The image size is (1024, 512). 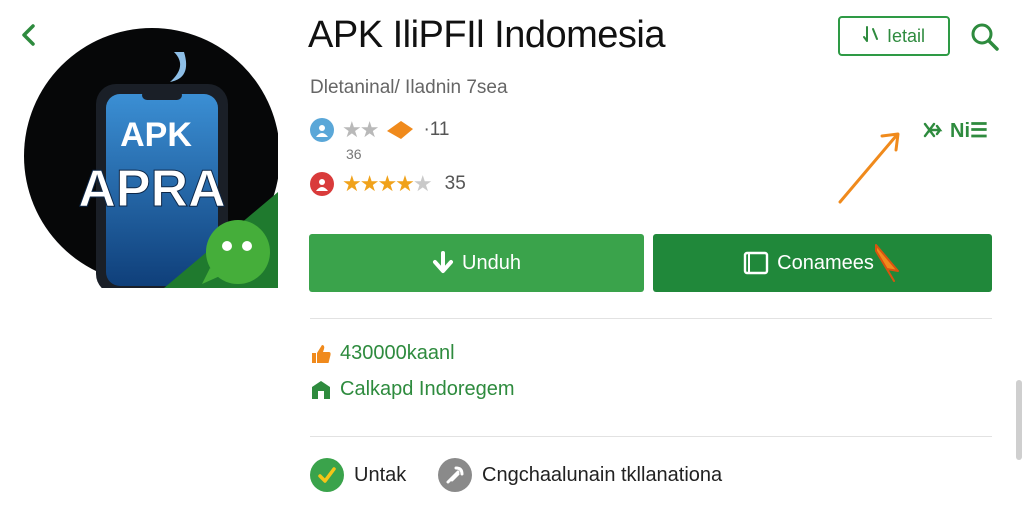 I want to click on rating-row-2: ★★★★★ 35, so click(x=388, y=184).